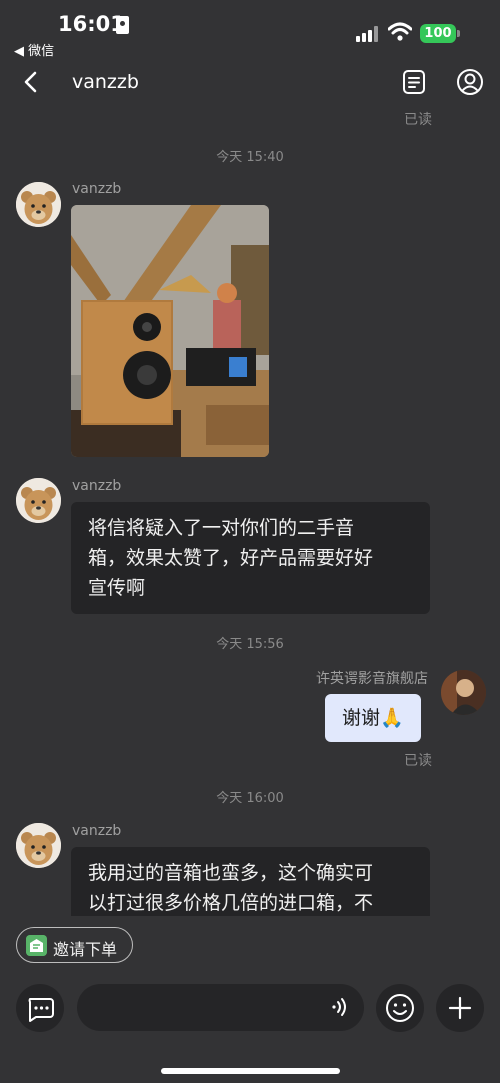 This screenshot has width=500, height=1083. What do you see at coordinates (250, 798) in the screenshot?
I see `timestamp: 今天 16:00` at bounding box center [250, 798].